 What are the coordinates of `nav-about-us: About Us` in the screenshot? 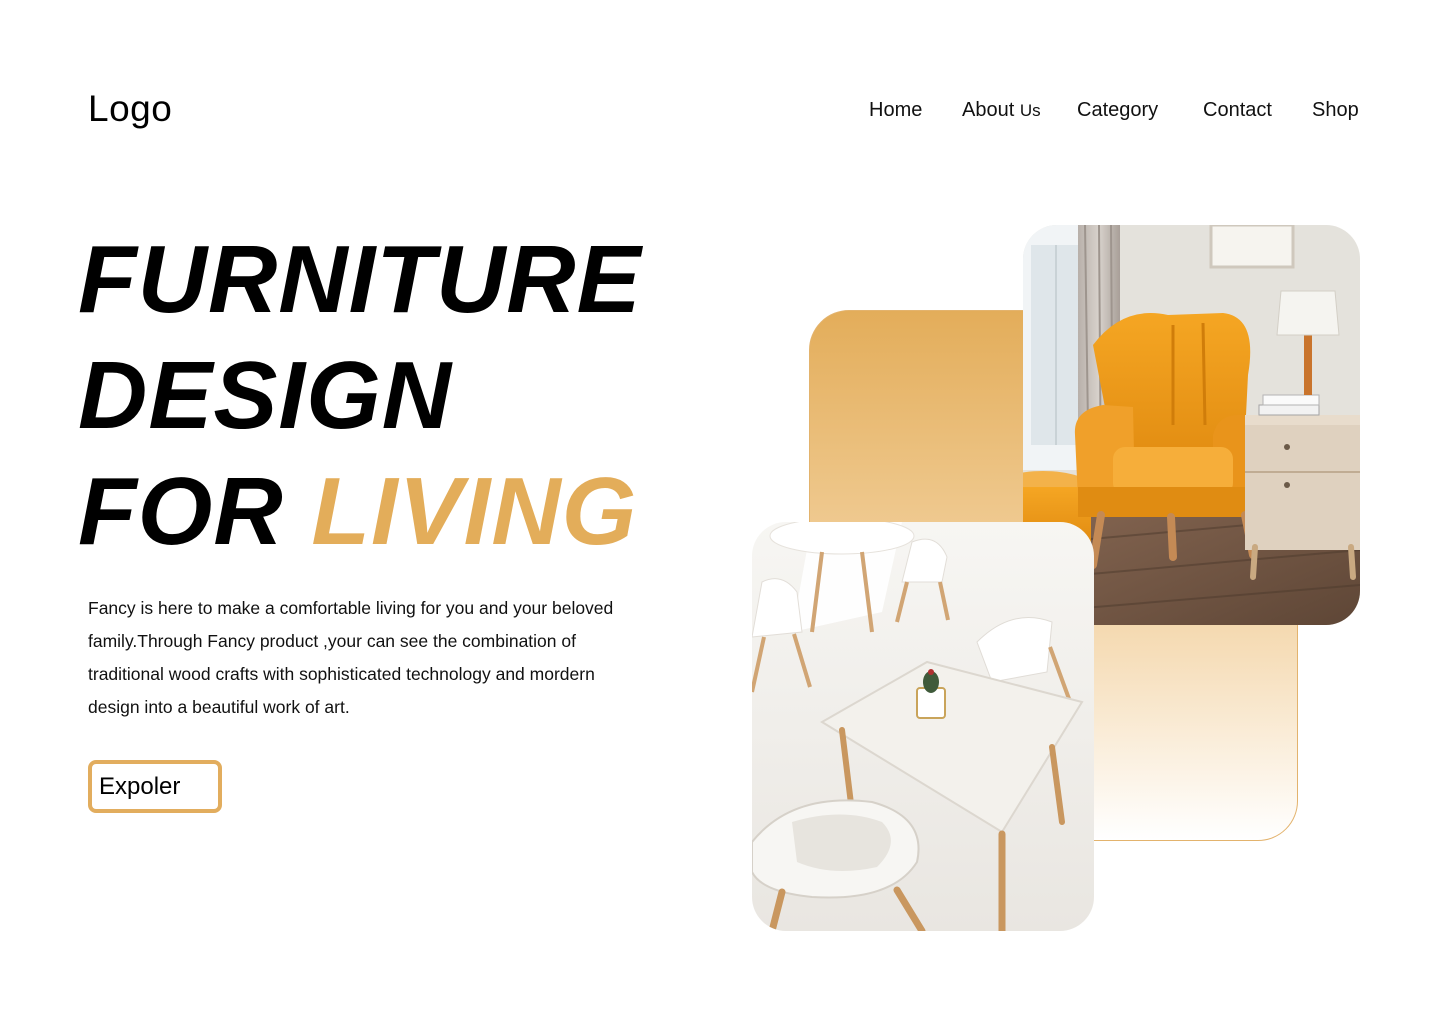 It's located at (1001, 110).